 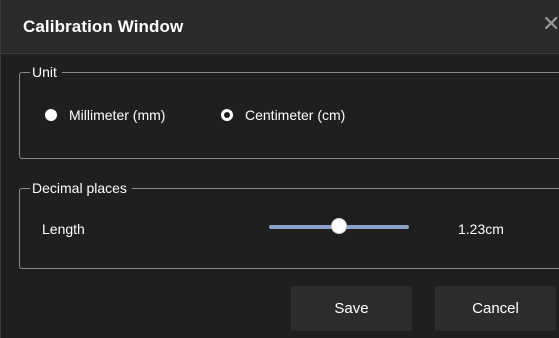 I want to click on radio-millimeter: Millimeter (mm), so click(x=105, y=115).